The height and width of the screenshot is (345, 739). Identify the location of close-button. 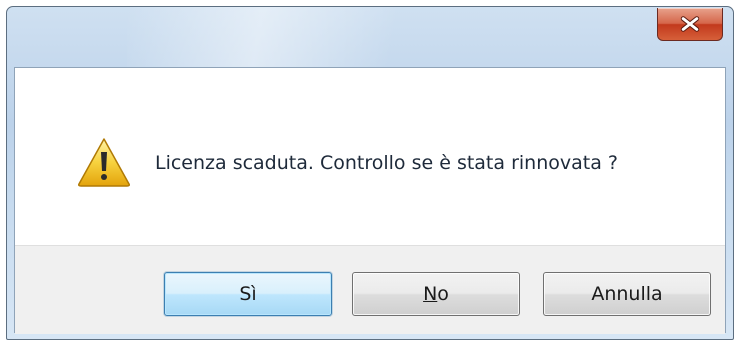
(690, 24).